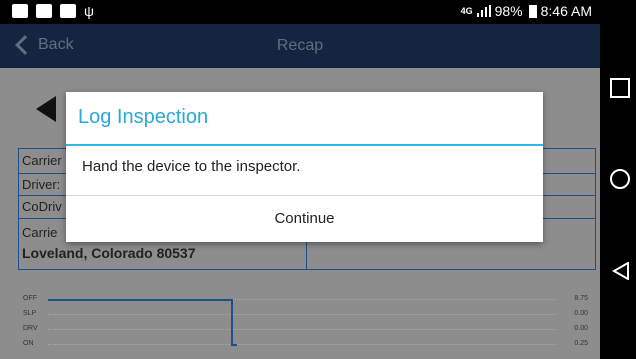  I want to click on graph-label-on: ON, so click(28, 343).